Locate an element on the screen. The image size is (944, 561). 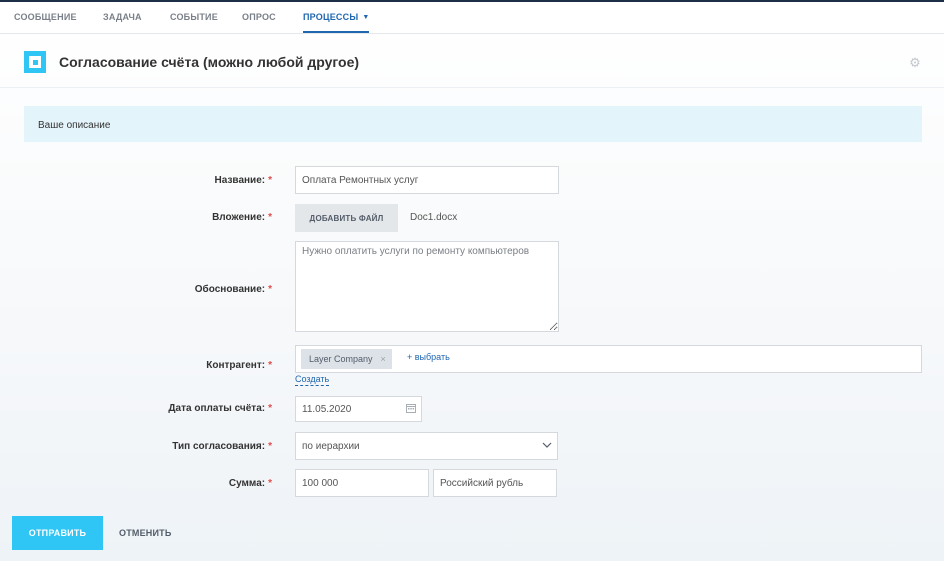
choose-counterparty-link: + выбрать is located at coordinates (428, 357).